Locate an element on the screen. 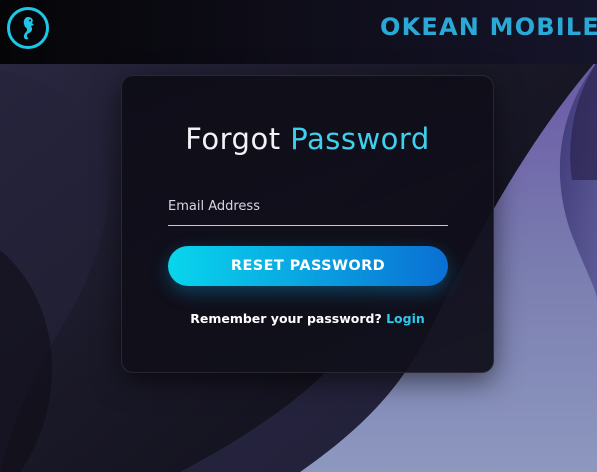 The image size is (597, 472). seahorse-icon is located at coordinates (28, 28).